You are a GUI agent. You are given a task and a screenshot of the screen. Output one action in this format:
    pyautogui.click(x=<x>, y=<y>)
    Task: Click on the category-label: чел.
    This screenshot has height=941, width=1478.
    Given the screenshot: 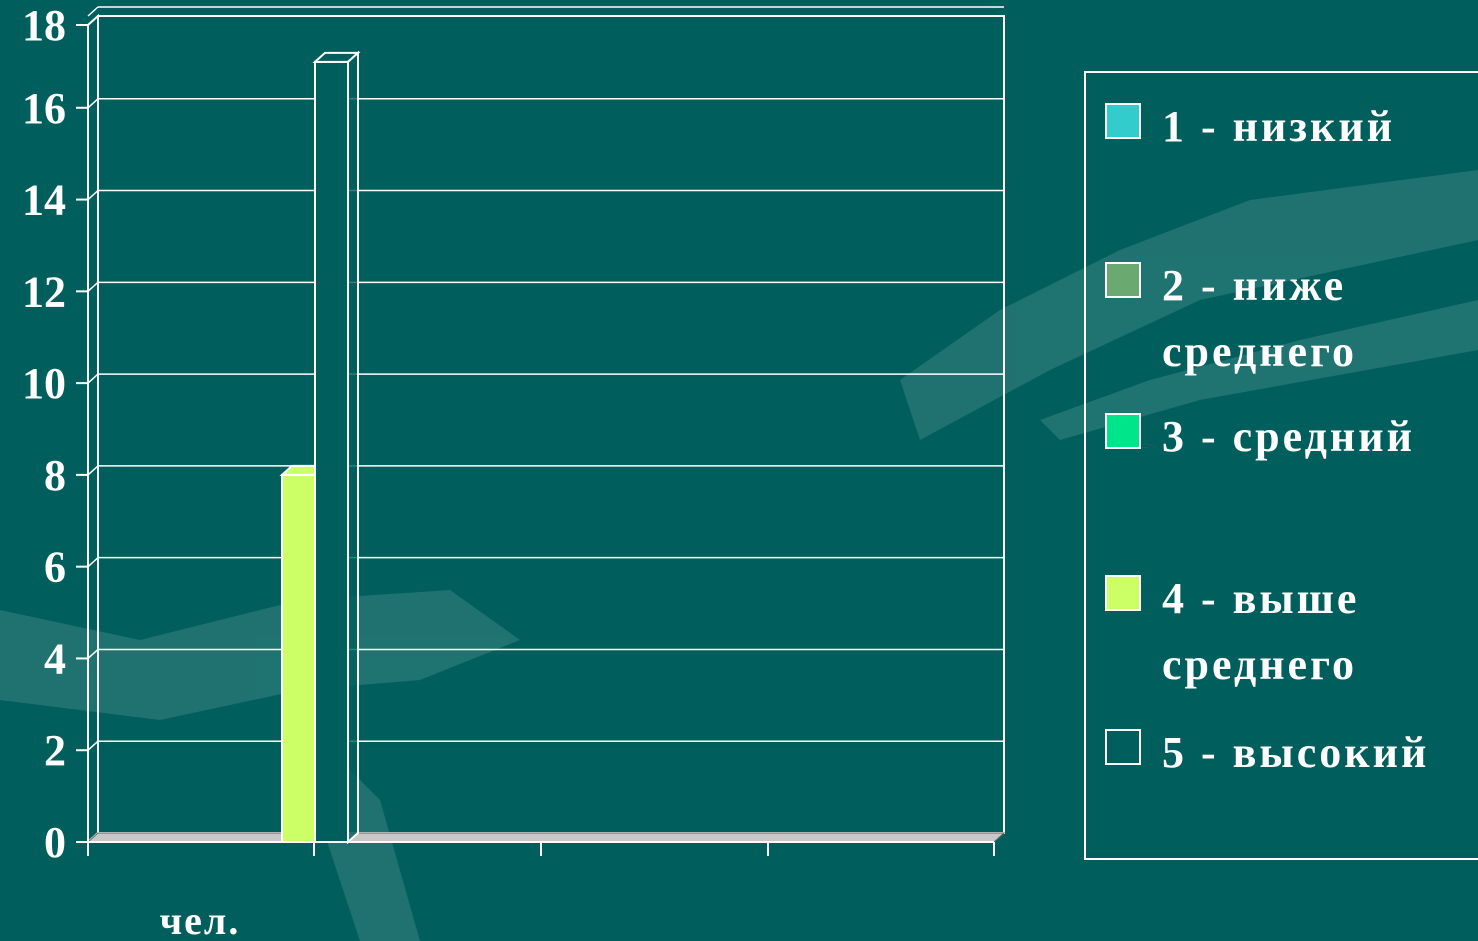 What is the action you would take?
    pyautogui.click(x=200, y=919)
    